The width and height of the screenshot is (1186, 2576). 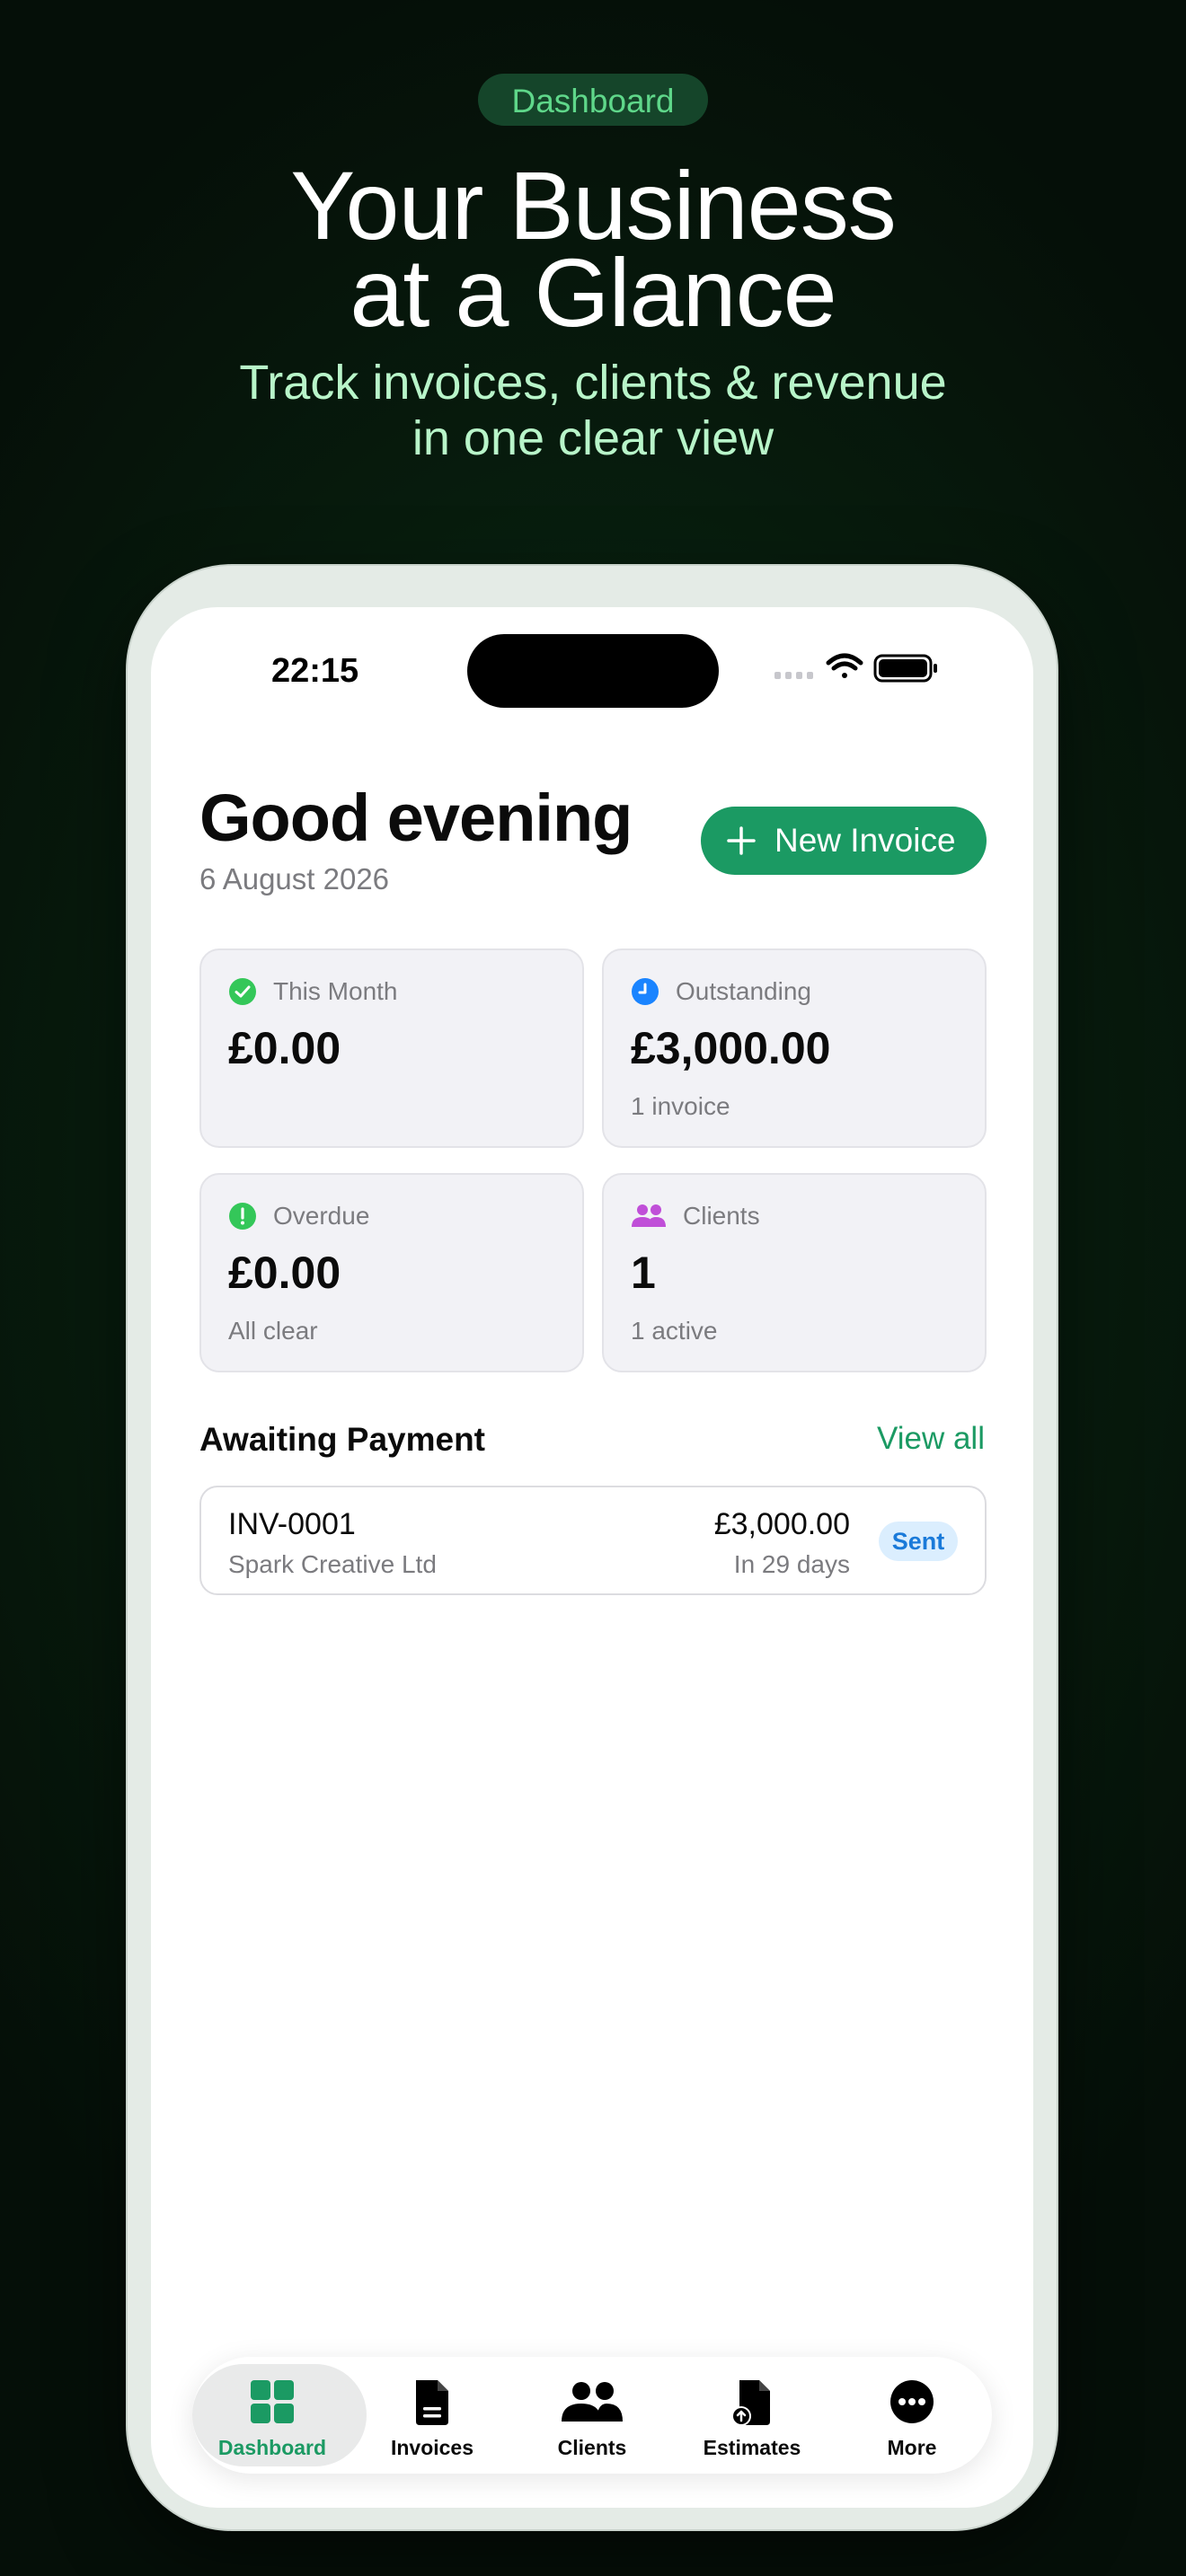 What do you see at coordinates (335, 991) in the screenshot?
I see `stat-label: This Month` at bounding box center [335, 991].